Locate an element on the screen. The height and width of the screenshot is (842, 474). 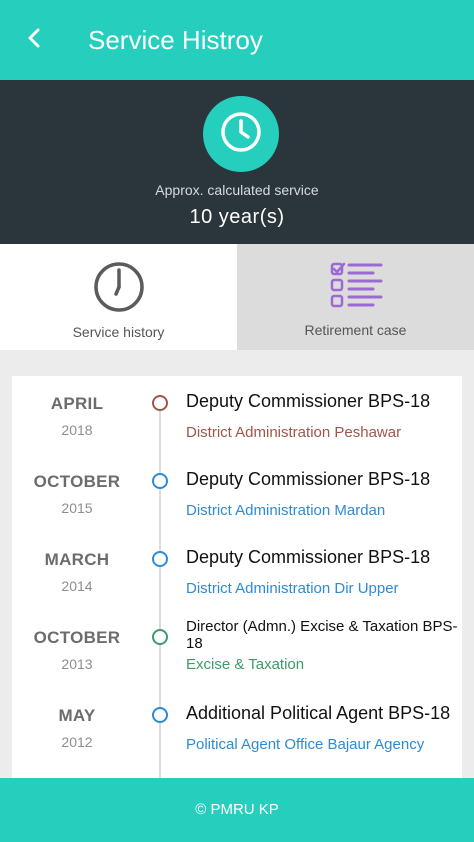
service-duration: 10 year(s) is located at coordinates (237, 217).